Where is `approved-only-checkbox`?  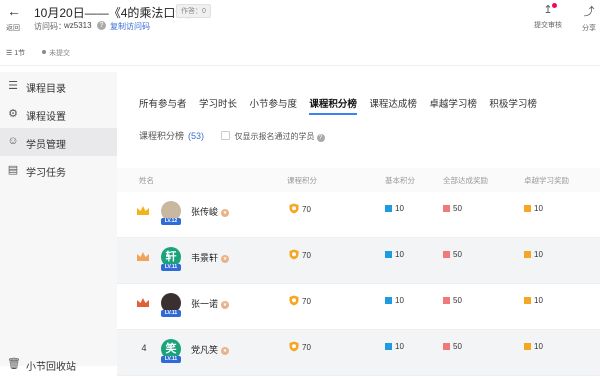
approved-only-checkbox is located at coordinates (225, 135).